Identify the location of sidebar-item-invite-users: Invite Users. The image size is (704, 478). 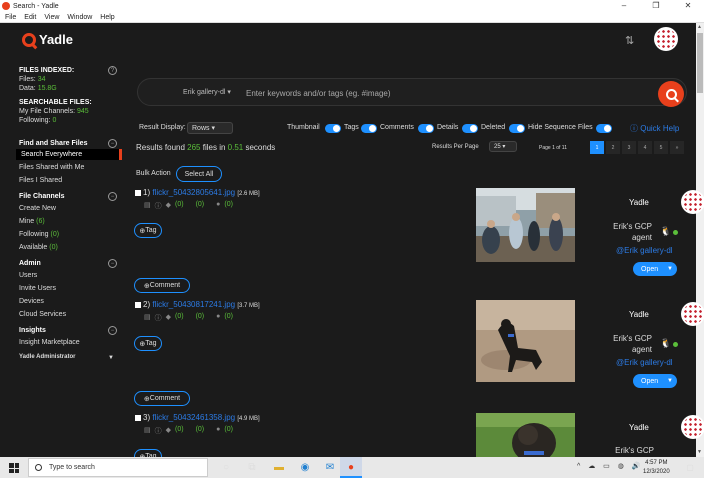
(37, 288).